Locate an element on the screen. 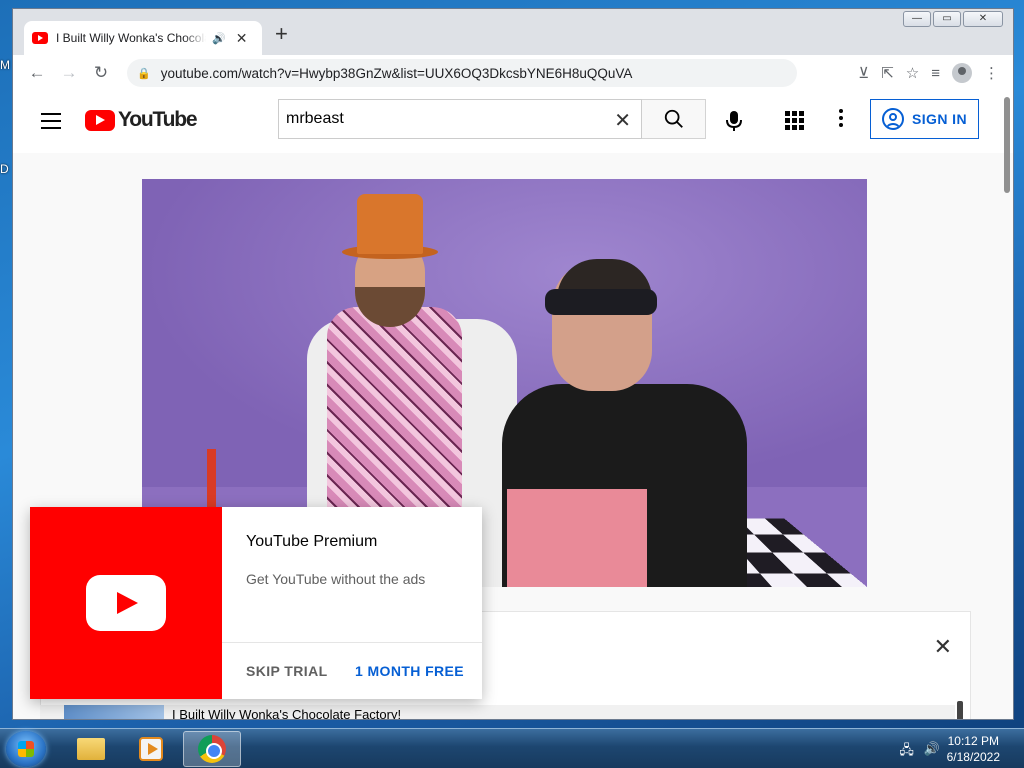  sign-in-button: SIGN IN is located at coordinates (924, 119).